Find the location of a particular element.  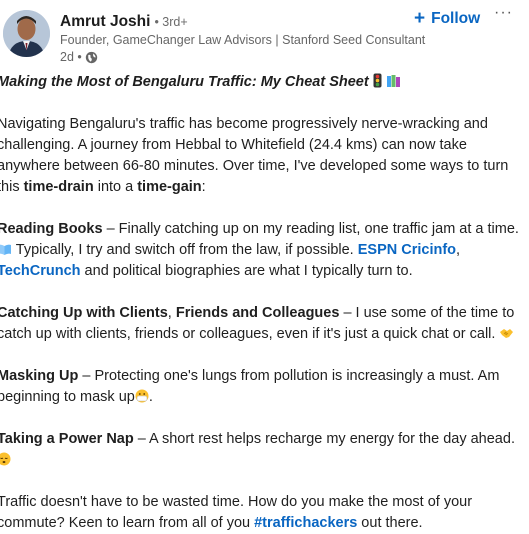

follow-label: Follow is located at coordinates (456, 18).